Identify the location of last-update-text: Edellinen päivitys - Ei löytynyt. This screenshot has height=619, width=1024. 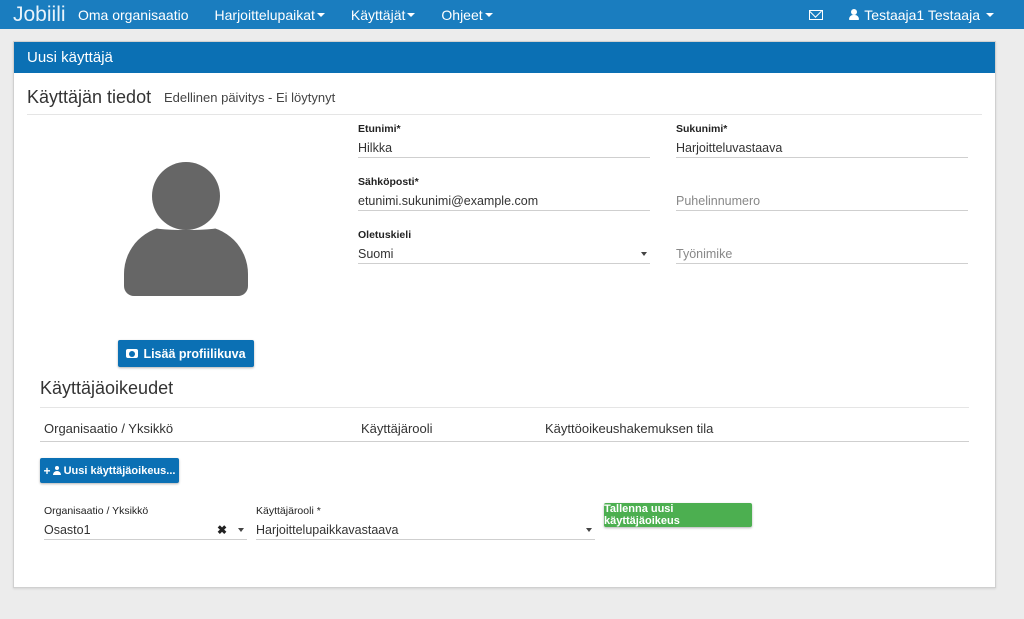
(250, 97).